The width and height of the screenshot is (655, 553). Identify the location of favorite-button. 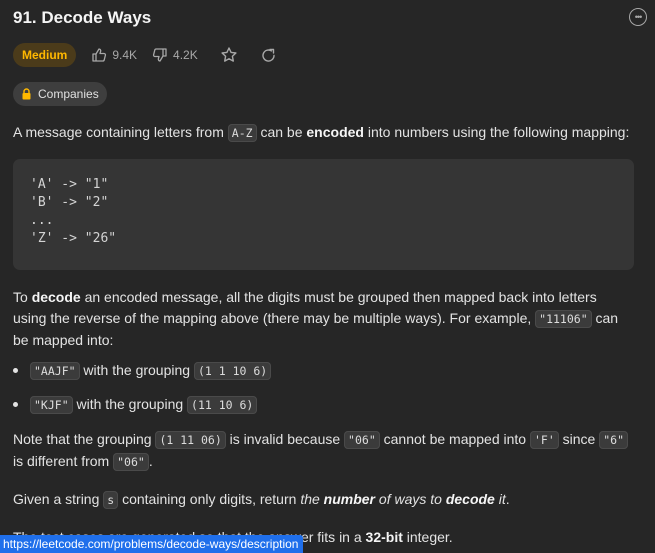
(229, 55).